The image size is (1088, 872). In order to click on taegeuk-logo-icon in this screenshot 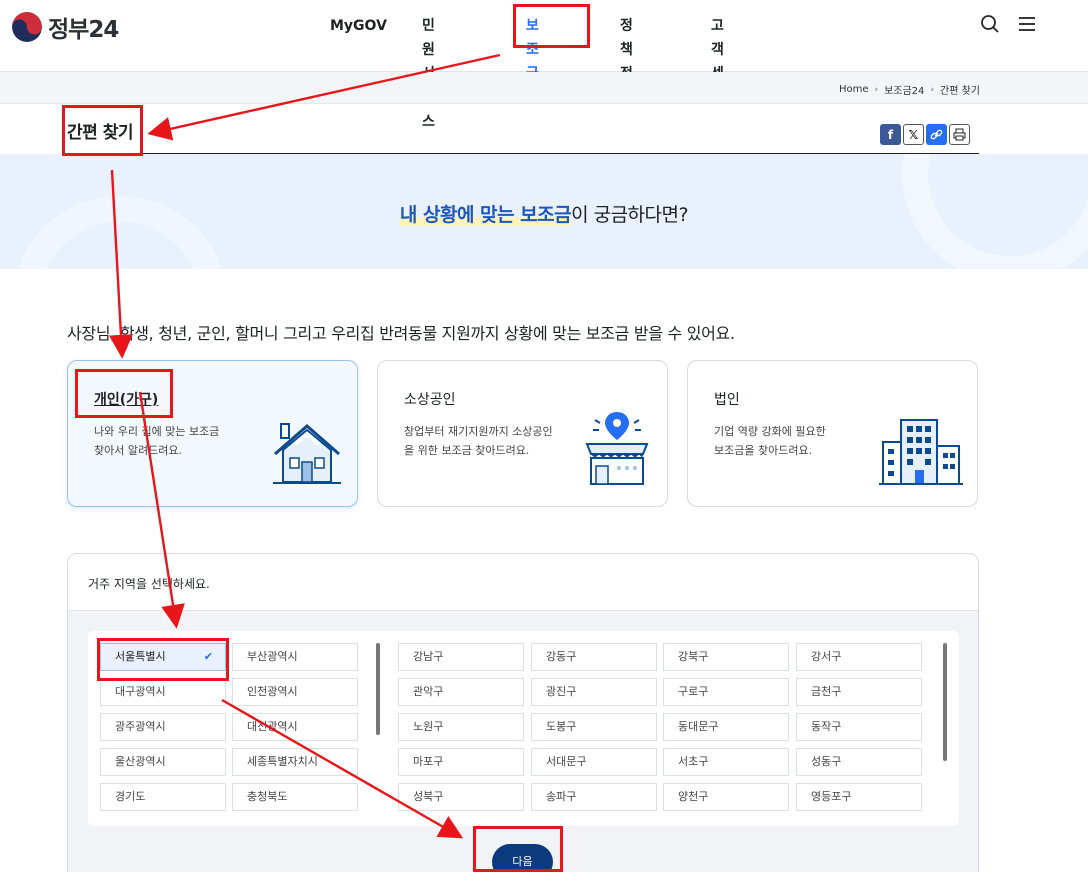, I will do `click(27, 27)`.